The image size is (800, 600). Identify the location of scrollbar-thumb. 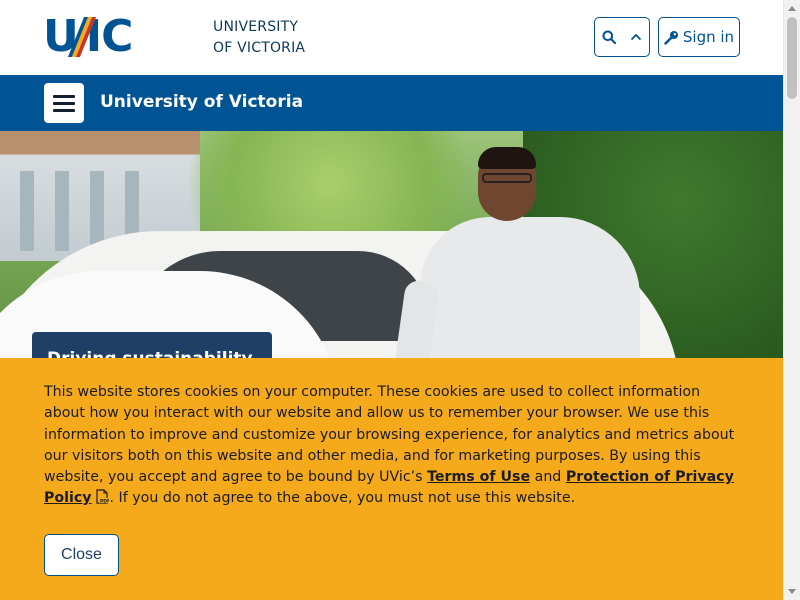
(792, 58).